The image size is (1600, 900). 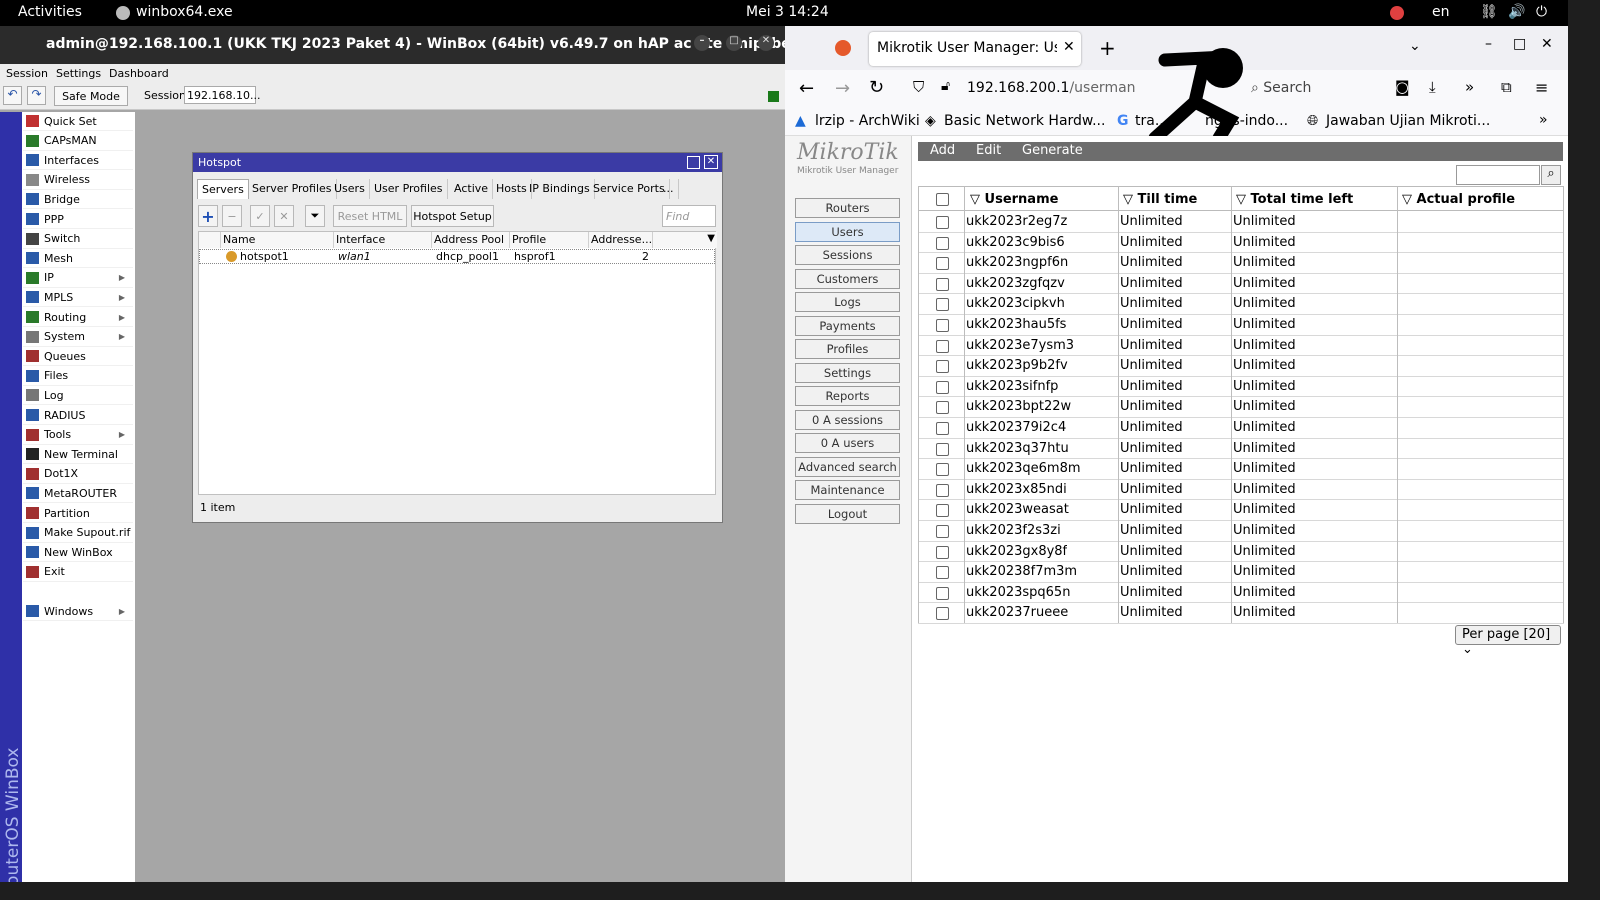 What do you see at coordinates (78, 298) in the screenshot?
I see `sidebar-item-mpls: MPLS ▶` at bounding box center [78, 298].